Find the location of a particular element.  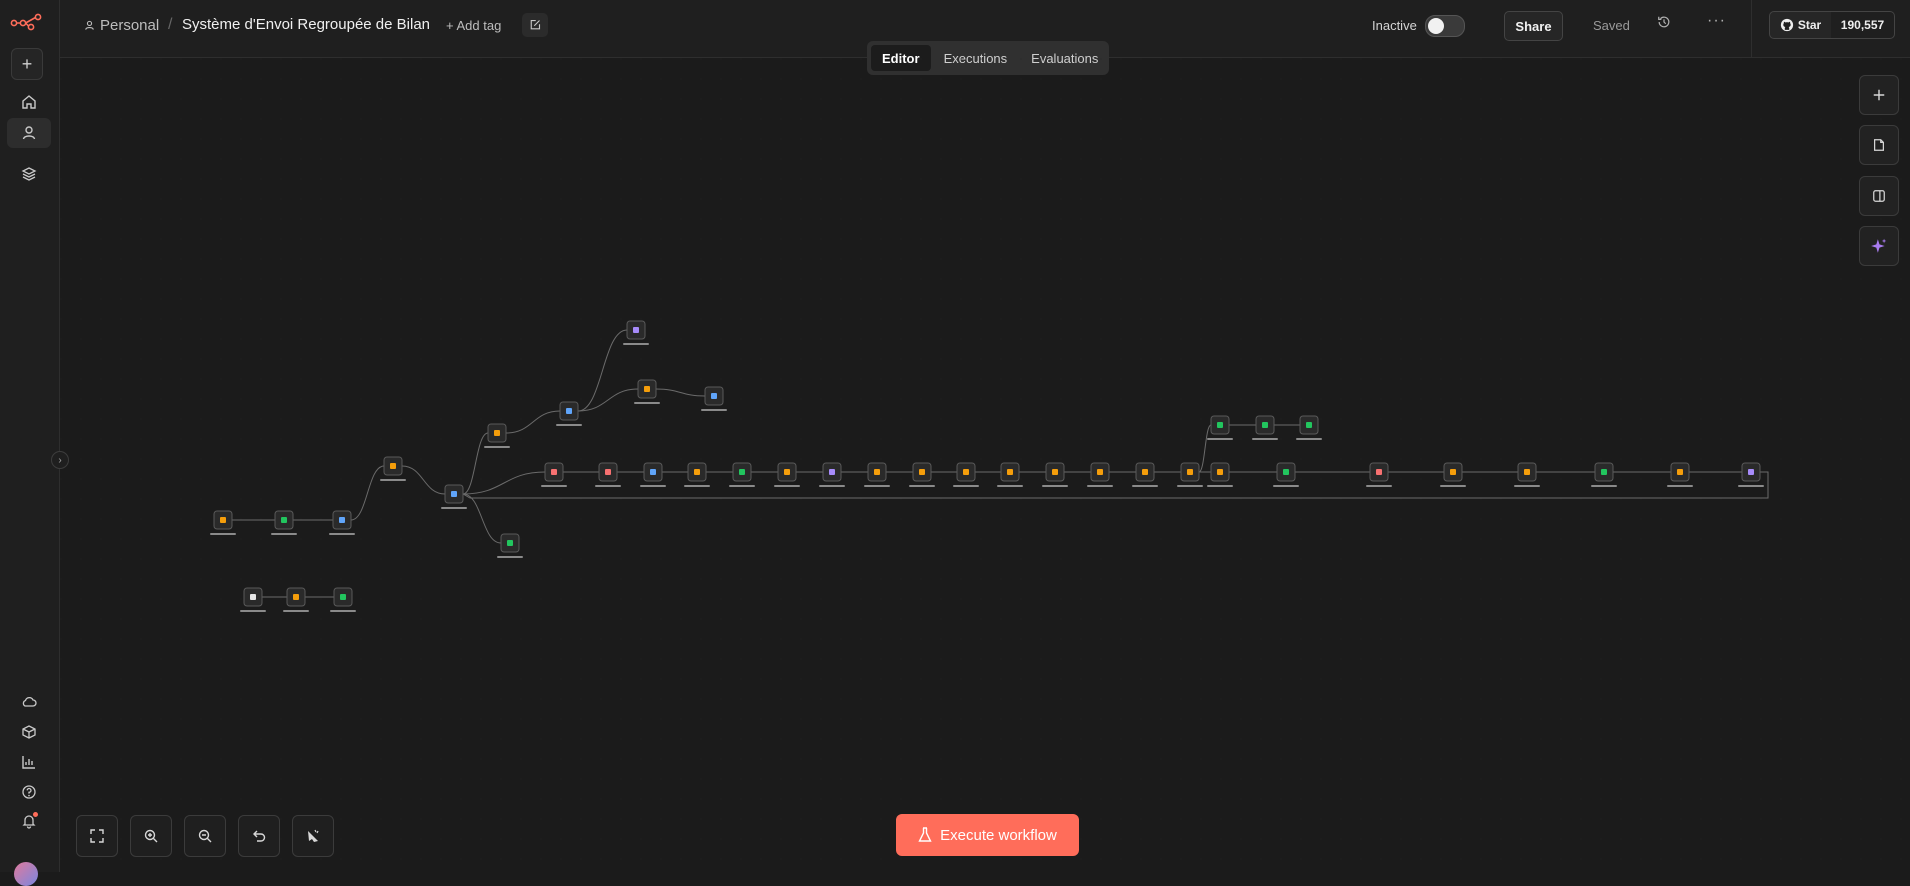

bell-icon is located at coordinates (29, 821).